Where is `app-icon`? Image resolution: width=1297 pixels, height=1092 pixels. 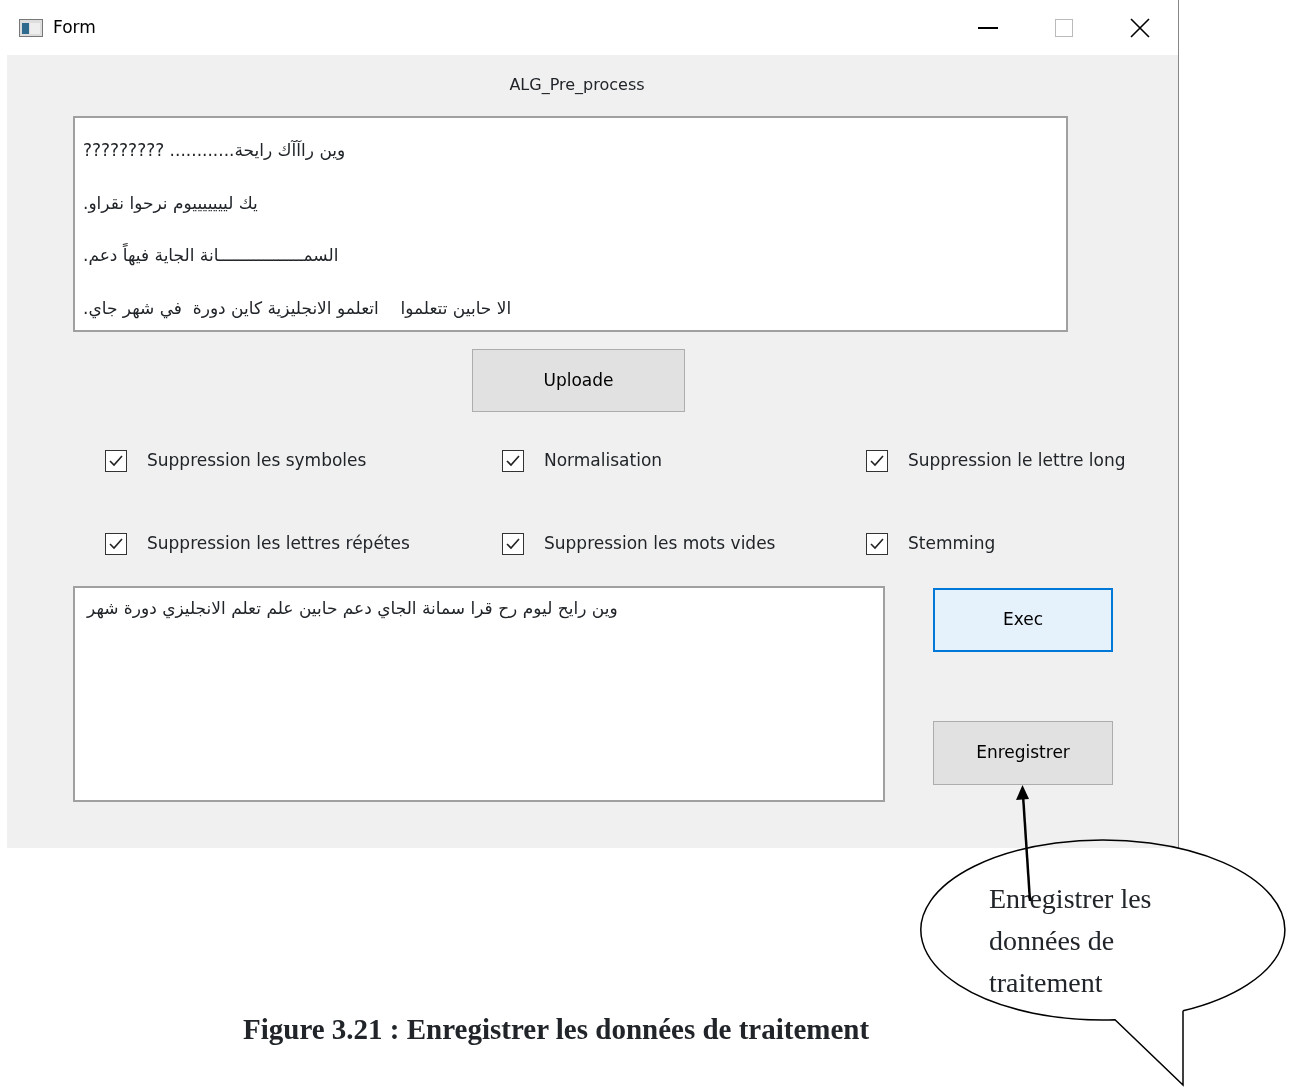 app-icon is located at coordinates (31, 27).